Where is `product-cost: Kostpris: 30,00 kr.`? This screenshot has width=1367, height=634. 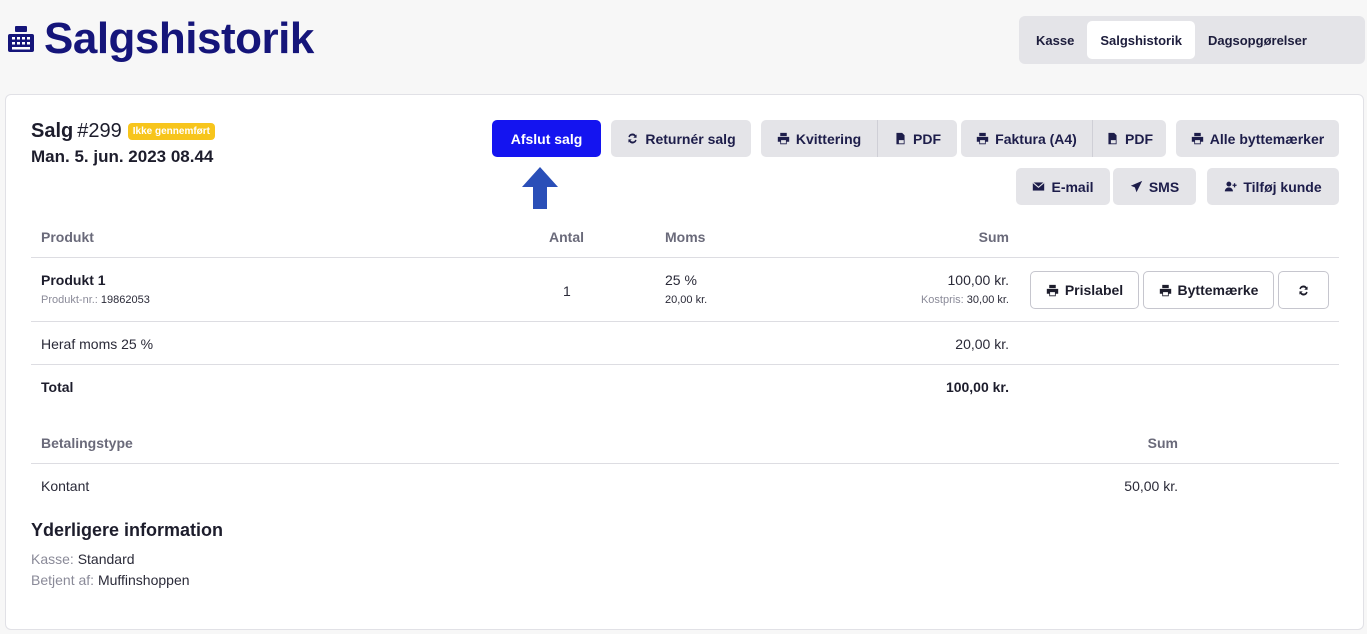 product-cost: Kostpris: 30,00 kr. is located at coordinates (964, 300).